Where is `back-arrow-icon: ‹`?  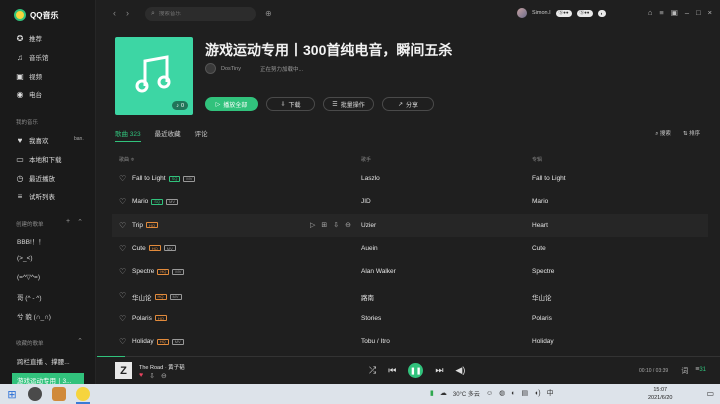
back-arrow-icon: ‹ is located at coordinates (114, 13).